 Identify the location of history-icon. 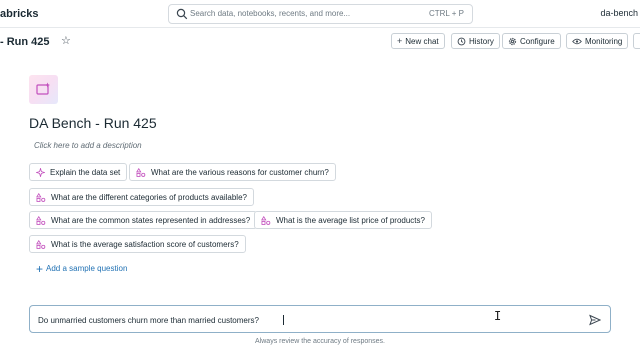
(461, 41).